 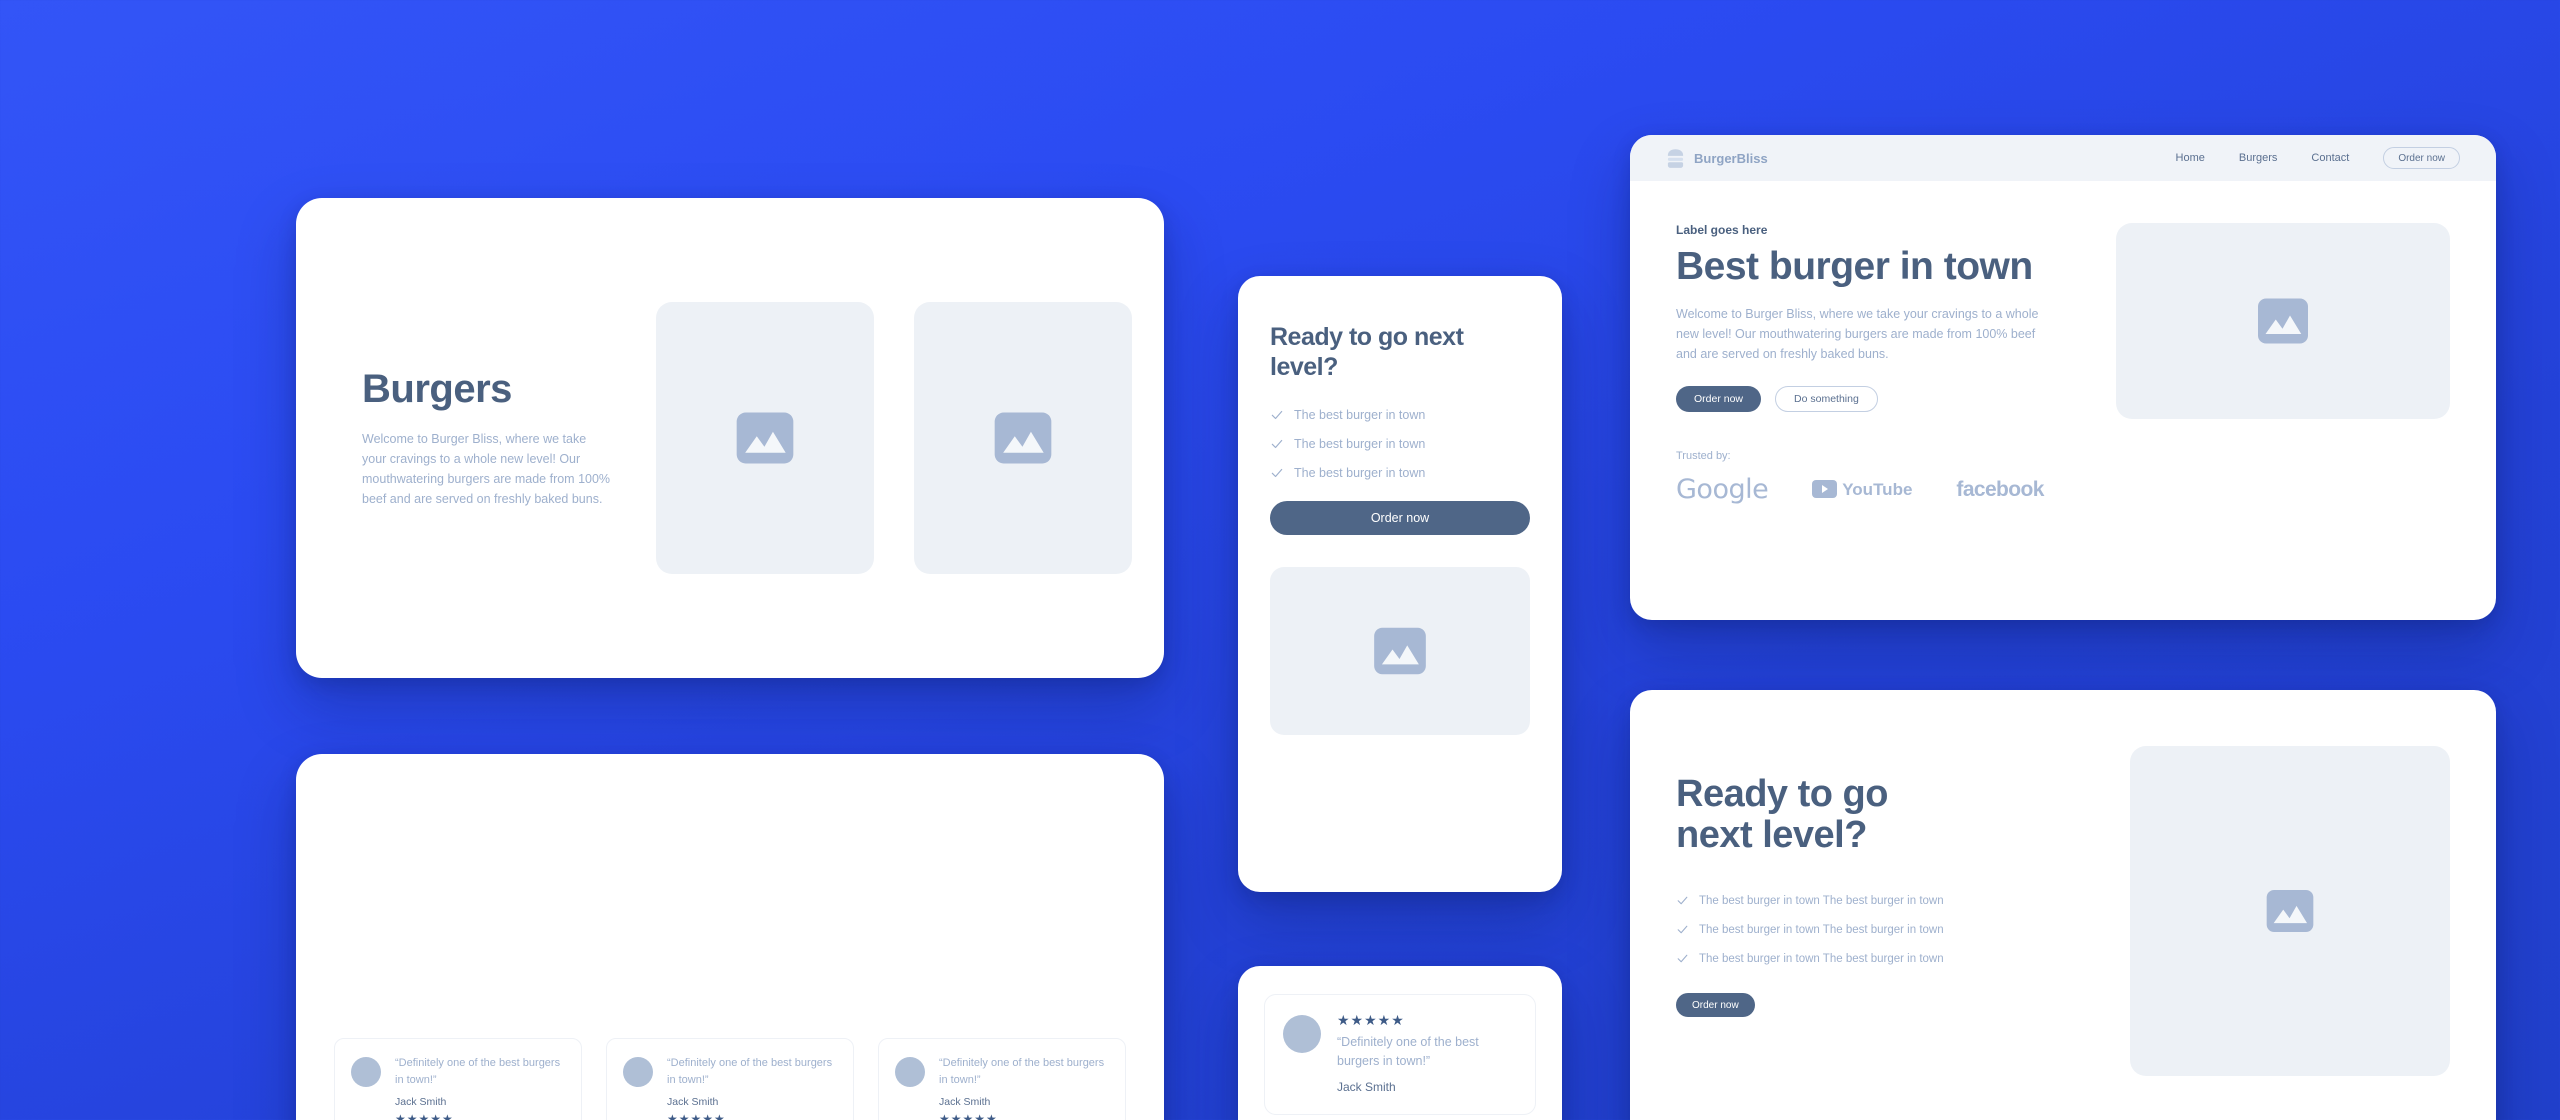 What do you see at coordinates (1722, 230) in the screenshot?
I see `hero-label: Label goes here` at bounding box center [1722, 230].